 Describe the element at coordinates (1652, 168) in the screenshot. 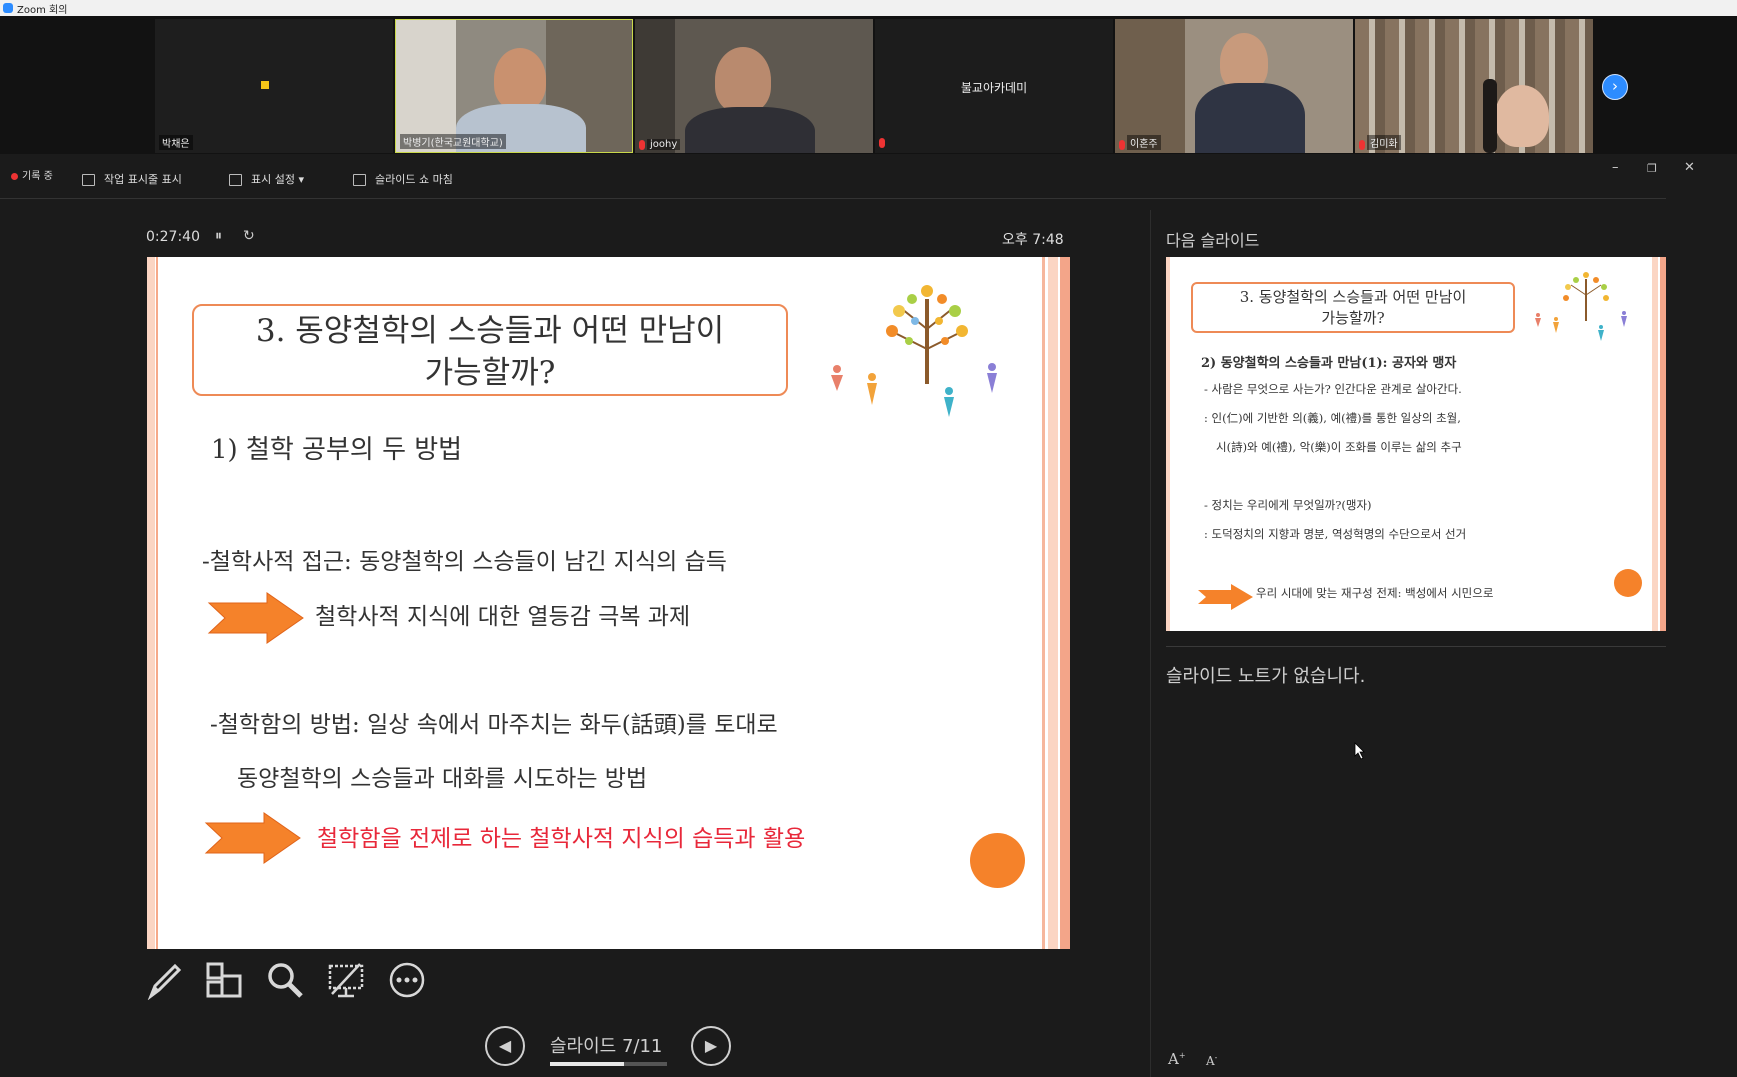

I see `restore-button: ❐` at that location.